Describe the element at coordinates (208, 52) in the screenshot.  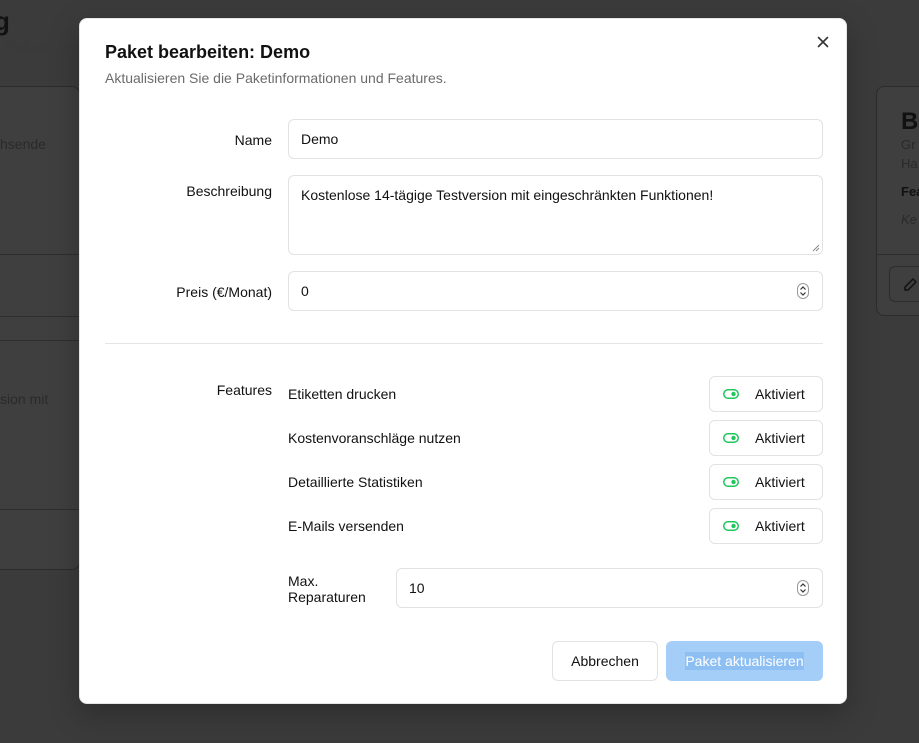
I see `dialog-title: Paket bearbeiten: Demo` at that location.